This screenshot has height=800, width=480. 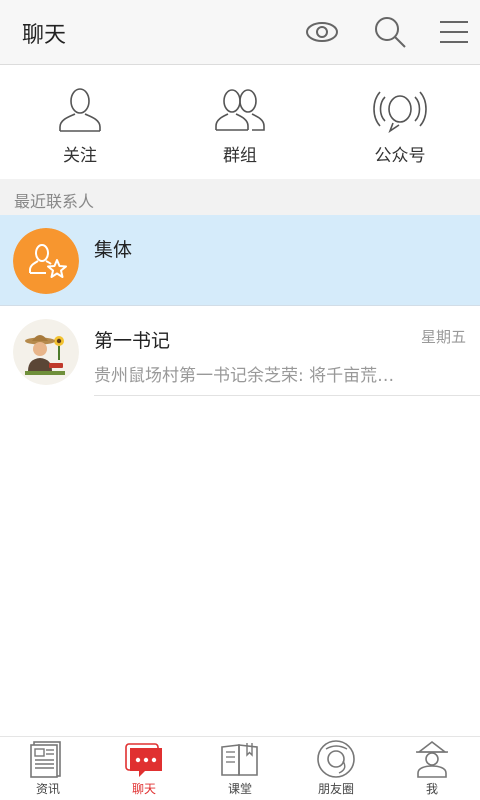 I want to click on page-title: 聊天, so click(x=44, y=35).